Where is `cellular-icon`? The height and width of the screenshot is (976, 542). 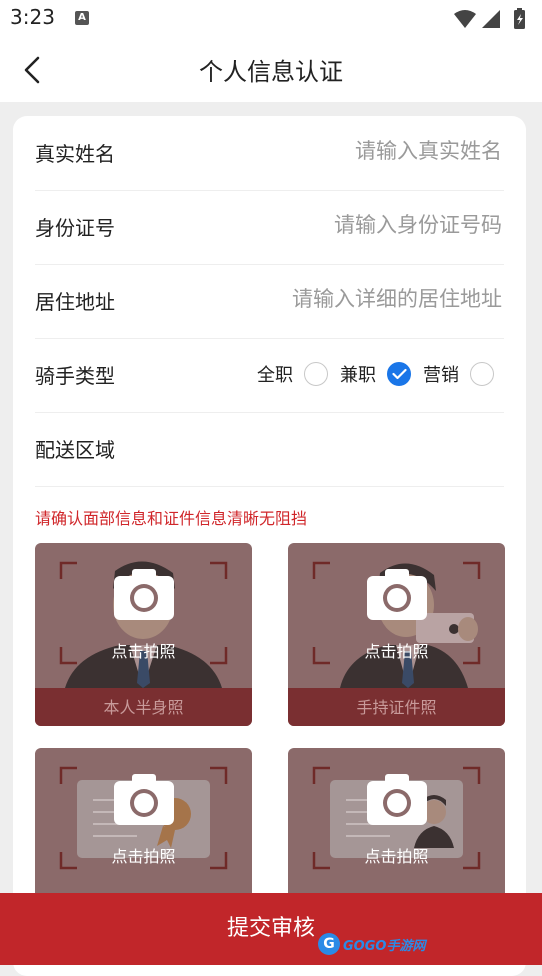 cellular-icon is located at coordinates (491, 19).